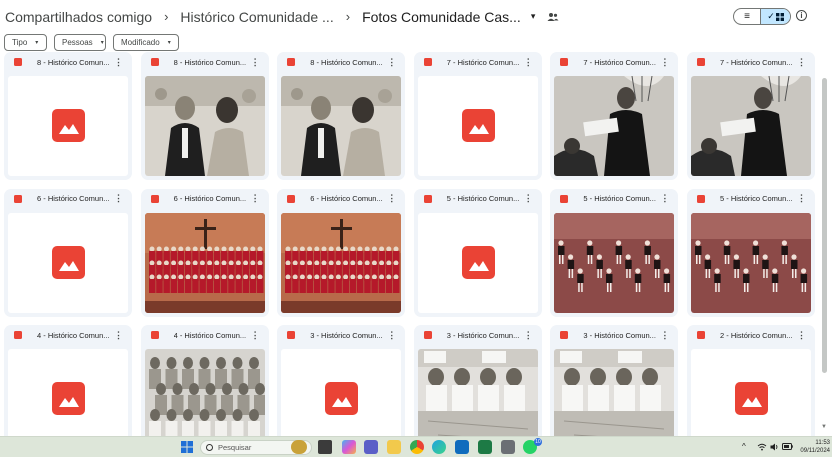  What do you see at coordinates (771, 16) in the screenshot?
I see `check-icon: ✓` at bounding box center [771, 16].